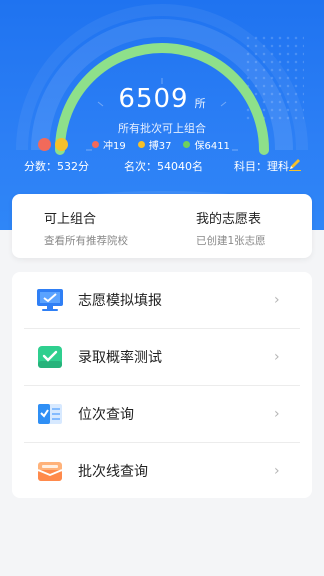  I want to click on yellow-dot, so click(61, 144).